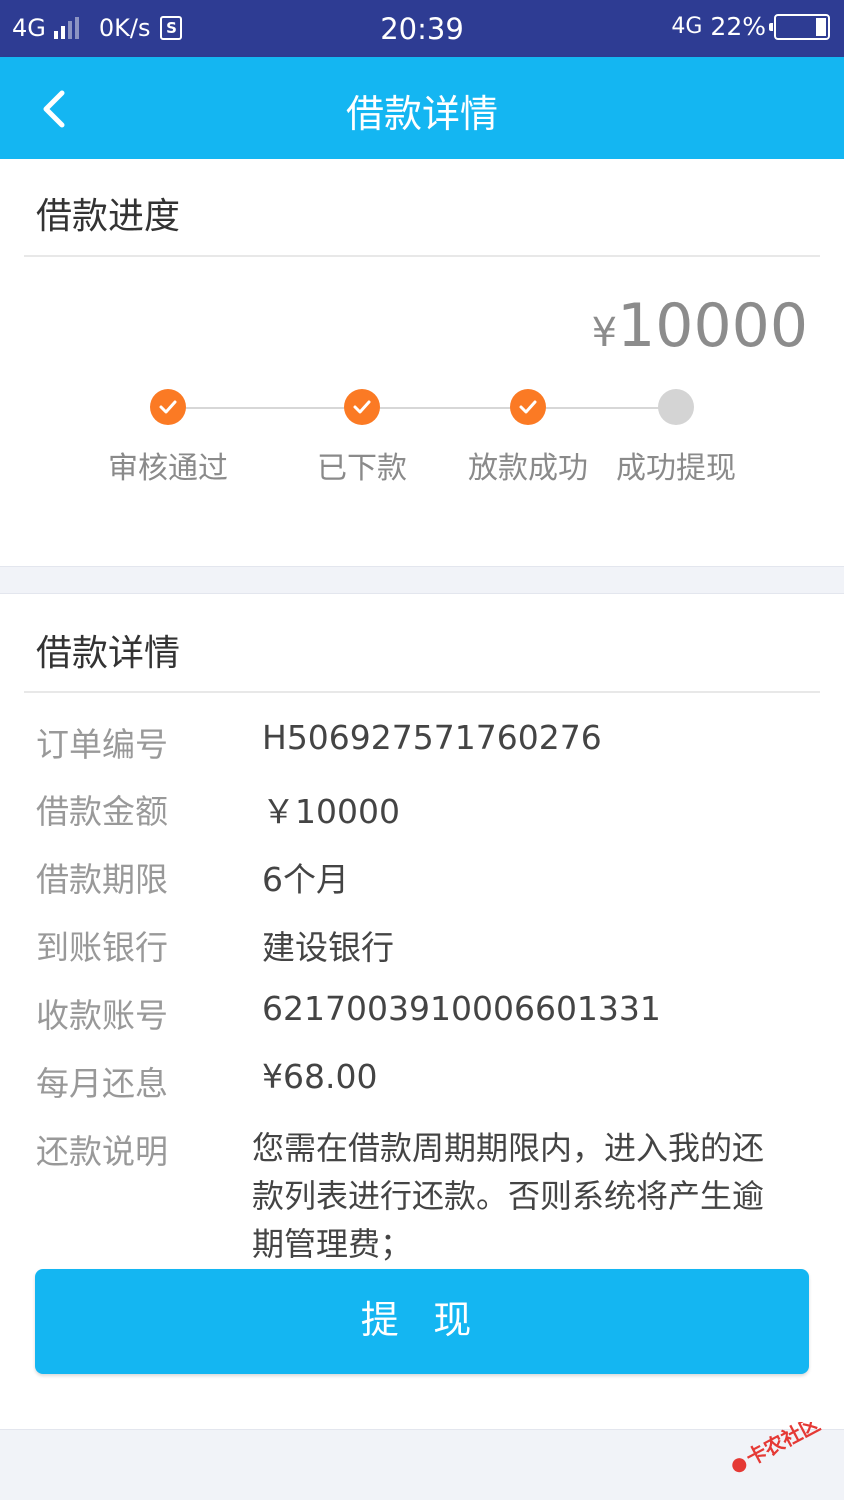 This screenshot has width=844, height=1500. I want to click on order-number-value: H506927571760276, so click(432, 737).